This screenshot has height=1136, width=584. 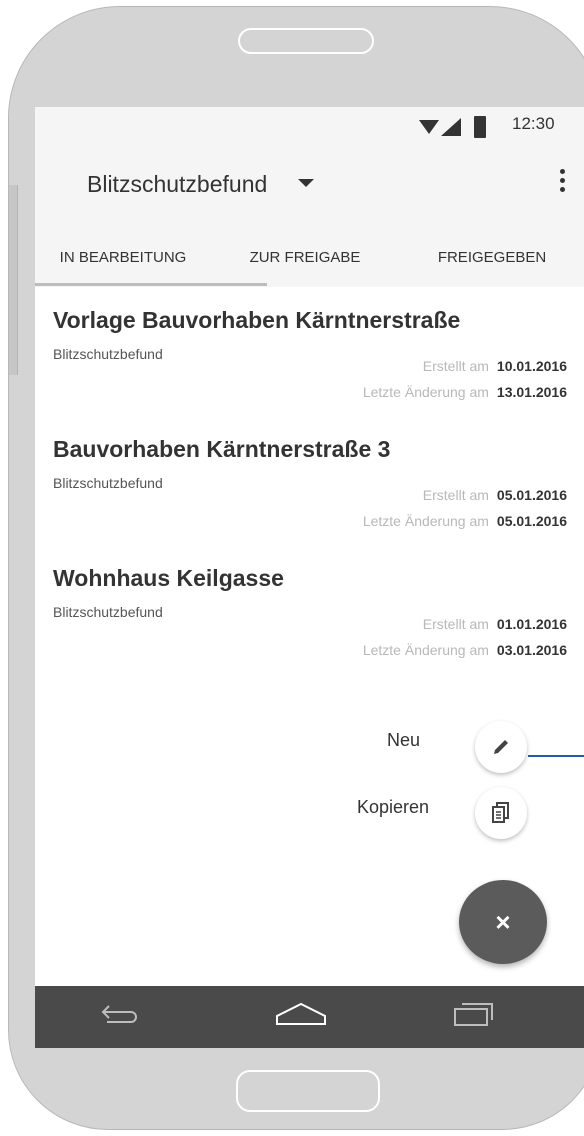 I want to click on copy-button, so click(x=501, y=813).